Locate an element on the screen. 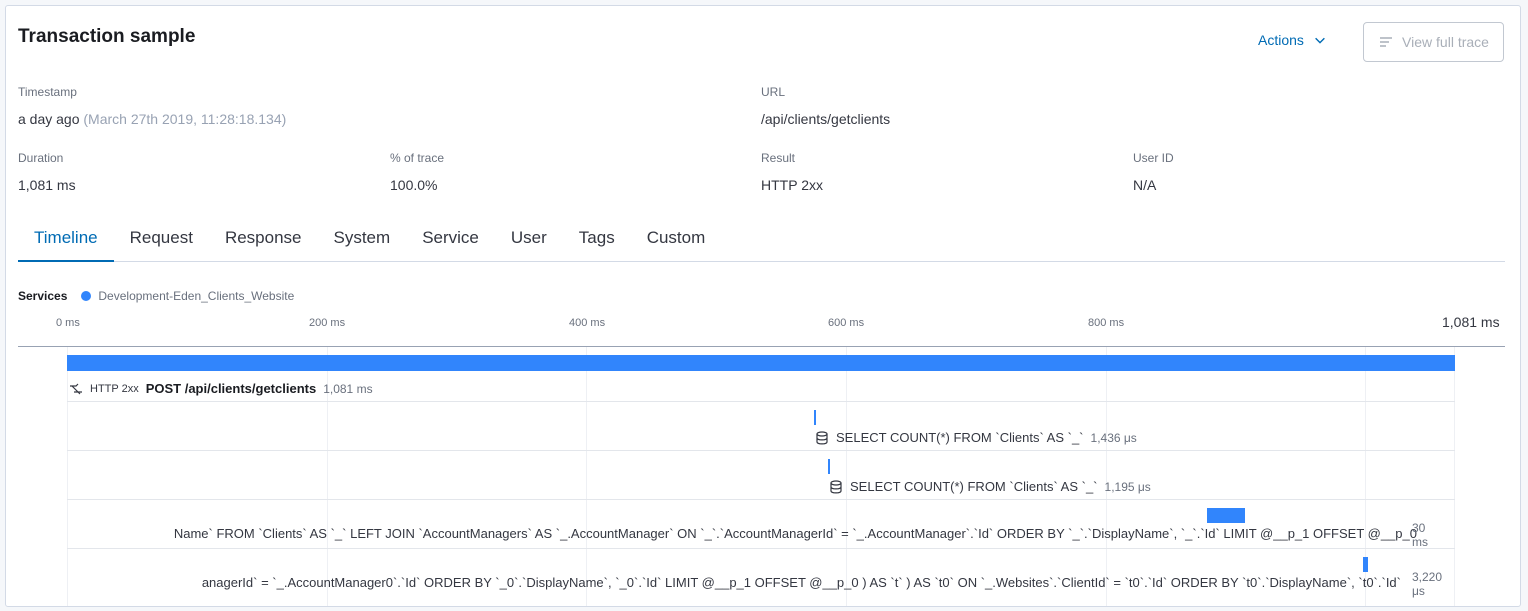 This screenshot has height=611, width=1528. services-label: Services is located at coordinates (43, 296).